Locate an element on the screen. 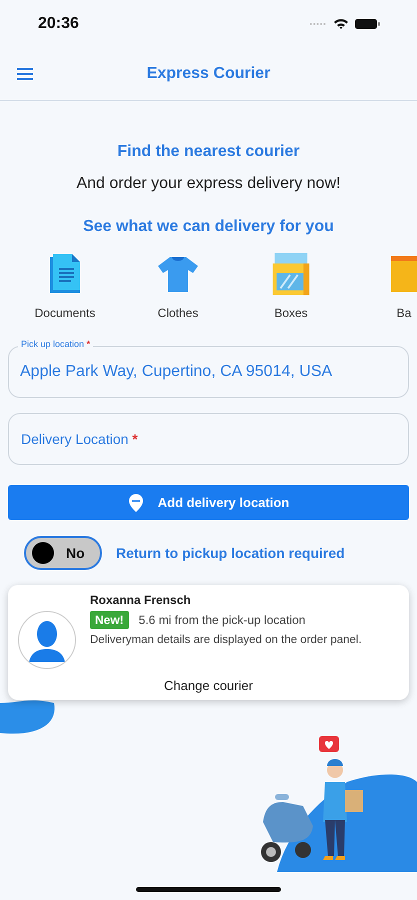 This screenshot has width=417, height=900. delivery-location-field: Delivery Location * is located at coordinates (208, 439).